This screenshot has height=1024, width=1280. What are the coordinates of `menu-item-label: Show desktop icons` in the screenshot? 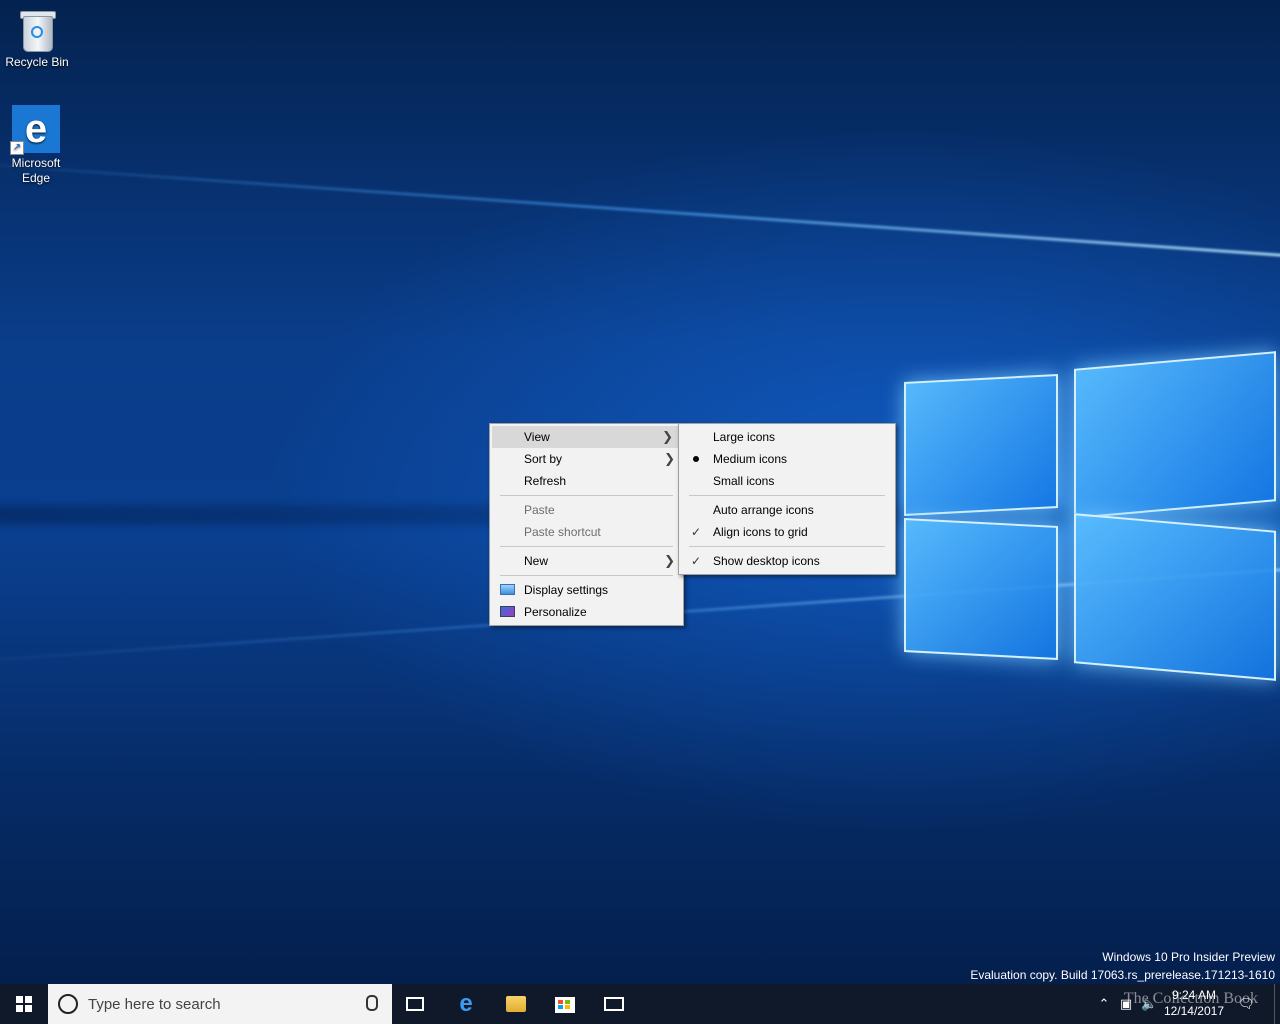 It's located at (766, 561).